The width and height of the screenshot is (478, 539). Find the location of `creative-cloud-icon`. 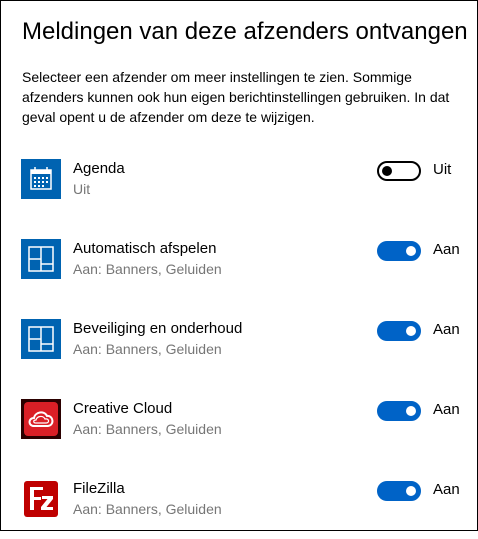

creative-cloud-icon is located at coordinates (41, 419).